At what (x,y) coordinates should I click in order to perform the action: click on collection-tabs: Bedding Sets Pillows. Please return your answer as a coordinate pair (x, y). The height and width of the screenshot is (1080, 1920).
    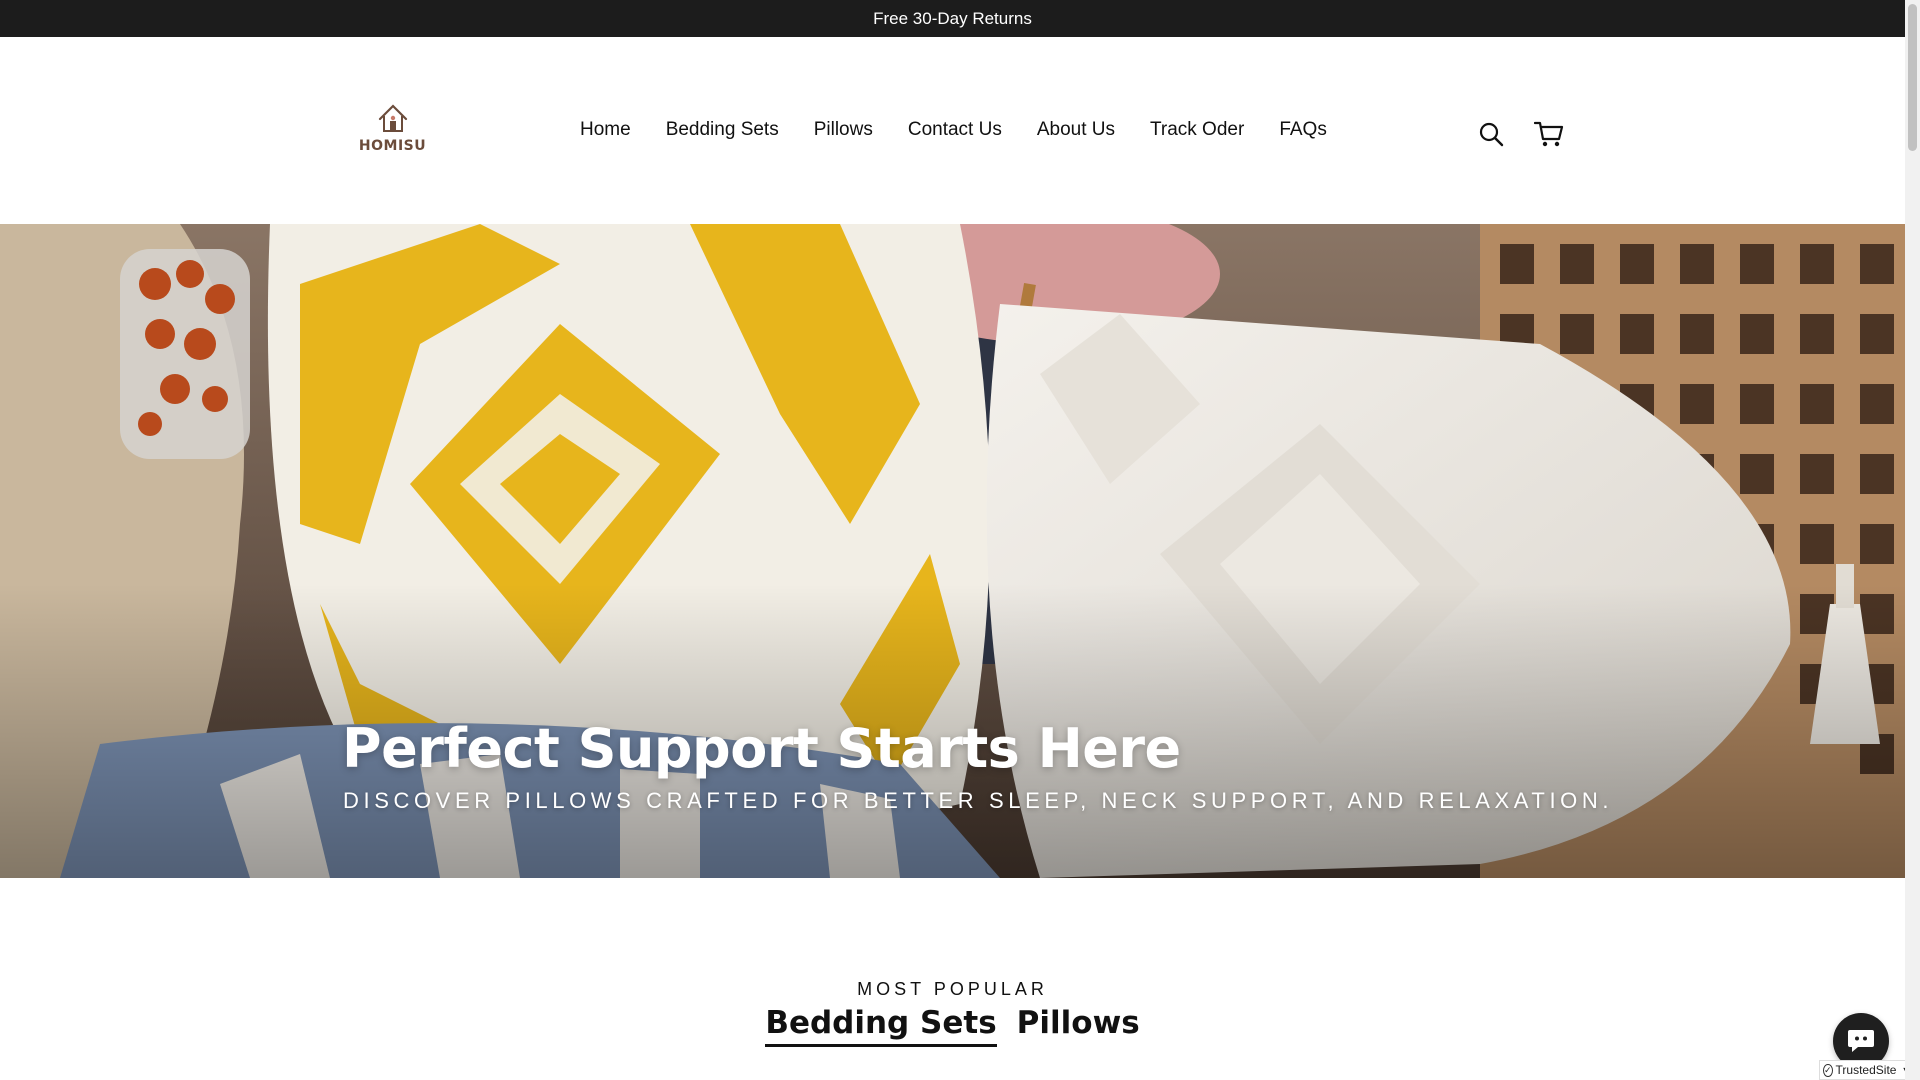
    Looking at the image, I should click on (952, 1026).